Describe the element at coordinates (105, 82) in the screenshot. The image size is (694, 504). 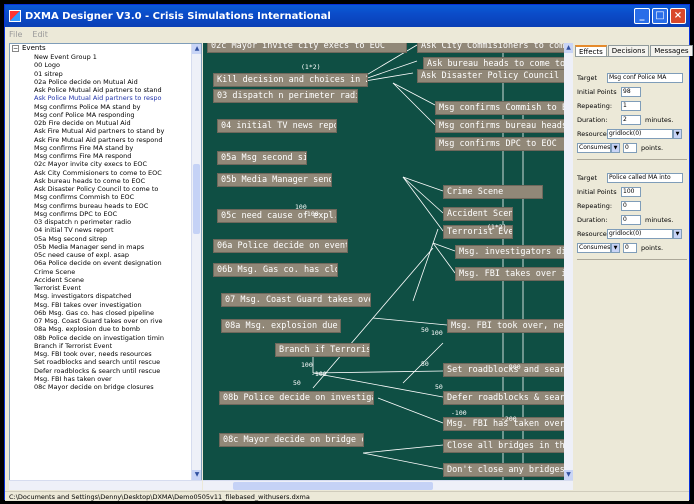
I see `tree-item: 02a Police decide on Mutual Aid` at that location.